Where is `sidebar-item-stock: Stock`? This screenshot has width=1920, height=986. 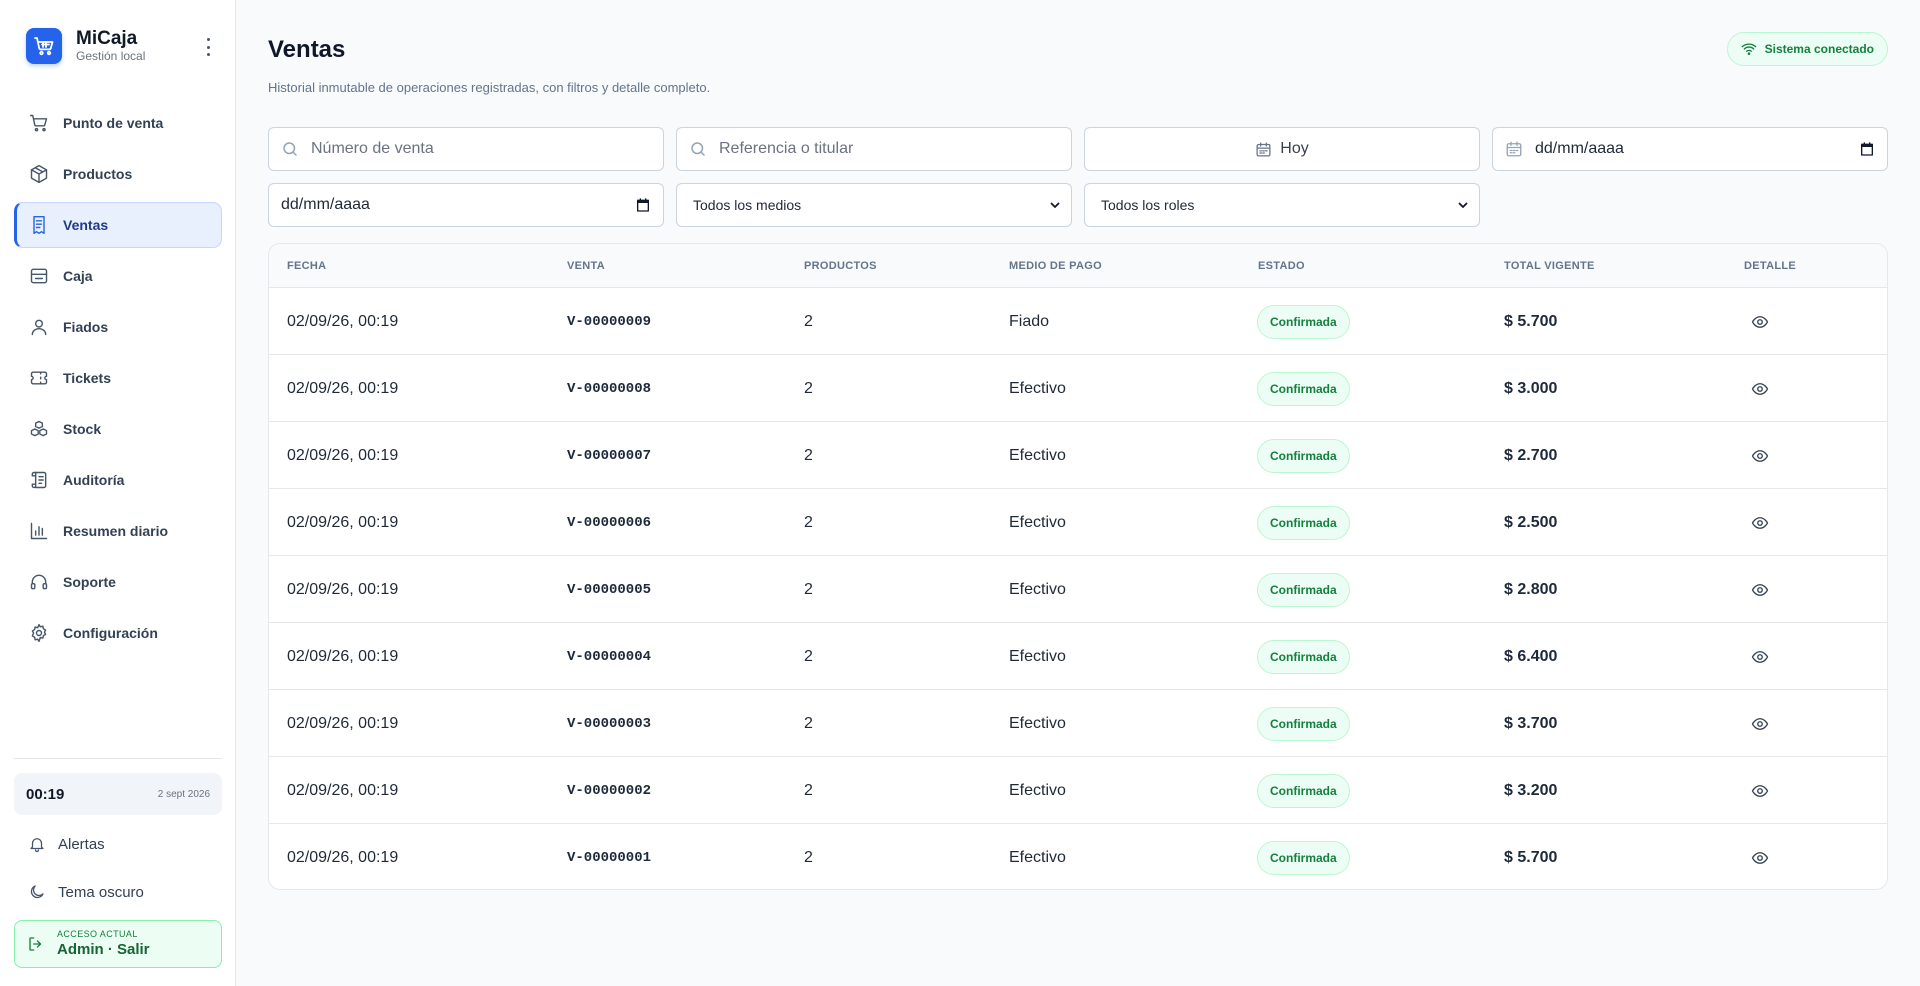 sidebar-item-stock: Stock is located at coordinates (118, 429).